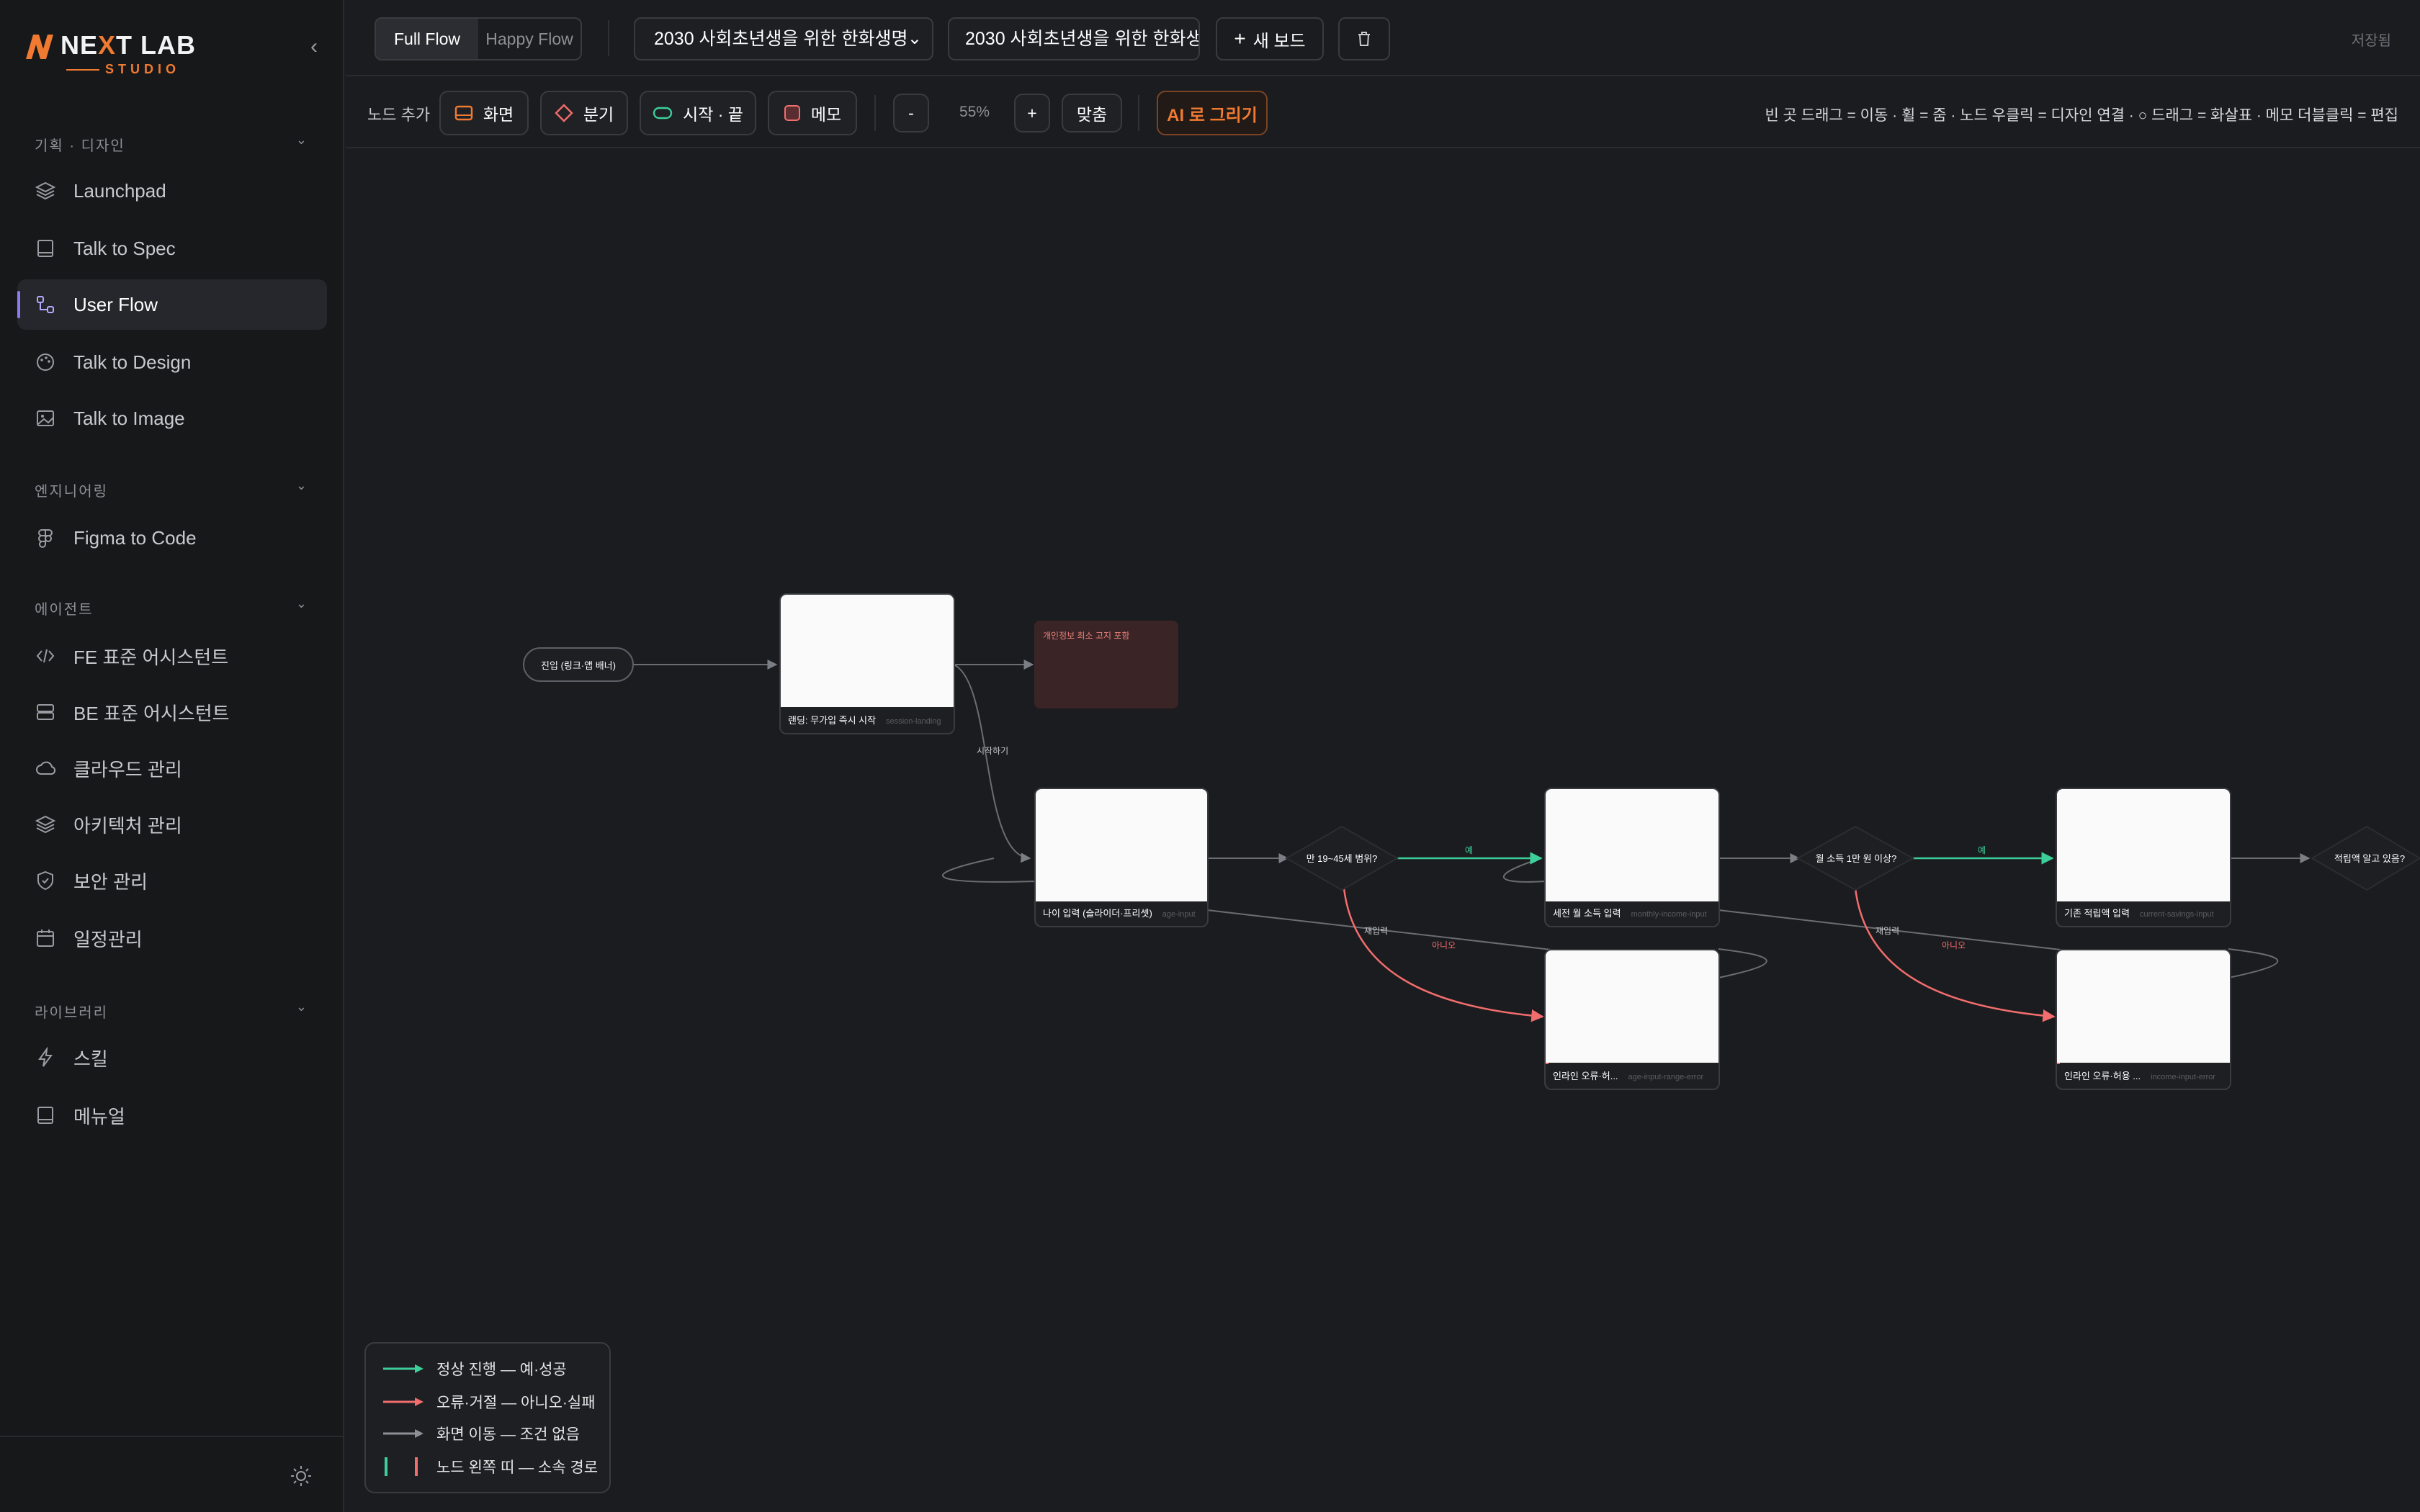 The image size is (2420, 1512). Describe the element at coordinates (135, 537) in the screenshot. I see `nav-label: Figma to Code` at that location.